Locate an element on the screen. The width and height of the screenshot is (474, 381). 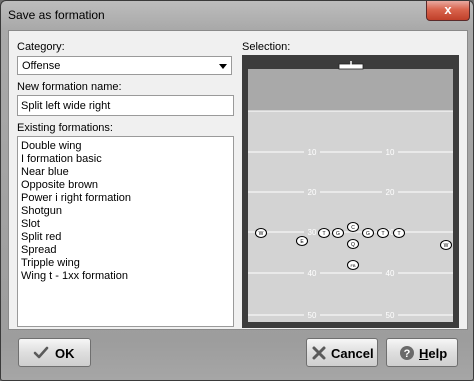
help-button: ? Help is located at coordinates (422, 352).